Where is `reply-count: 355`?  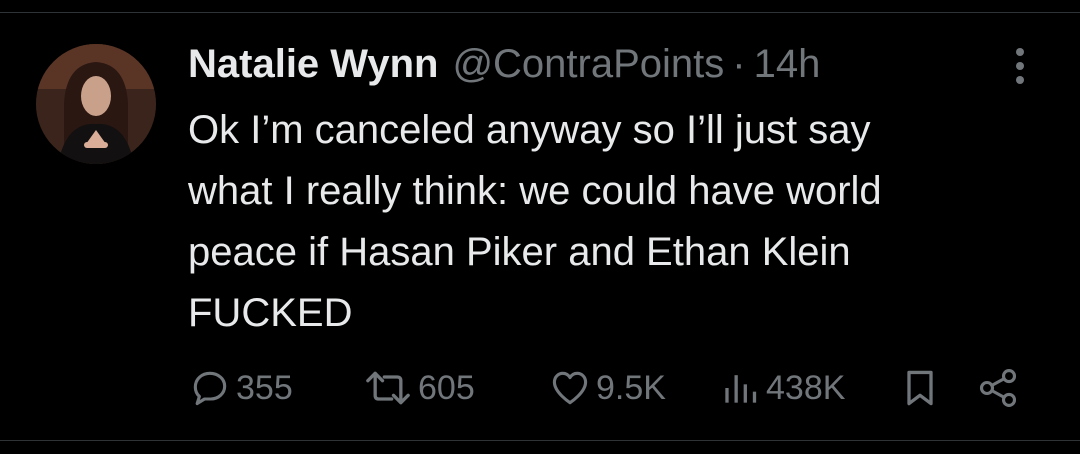 reply-count: 355 is located at coordinates (264, 387).